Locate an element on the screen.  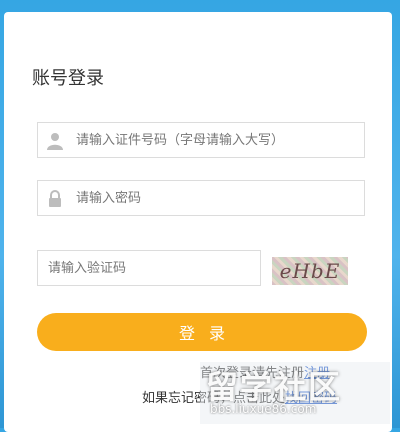
lock-icon is located at coordinates (55, 199).